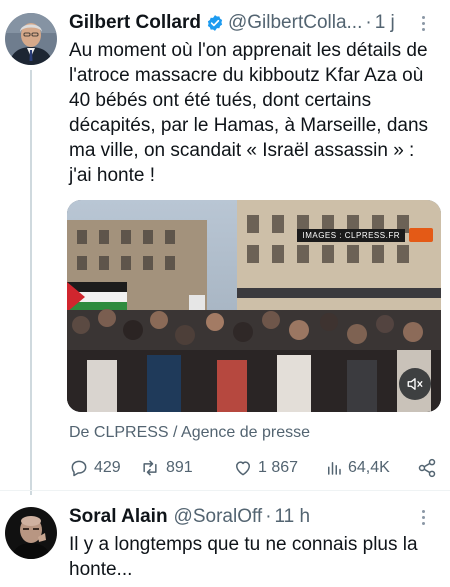  I want to click on views-count: 64,4K, so click(369, 467).